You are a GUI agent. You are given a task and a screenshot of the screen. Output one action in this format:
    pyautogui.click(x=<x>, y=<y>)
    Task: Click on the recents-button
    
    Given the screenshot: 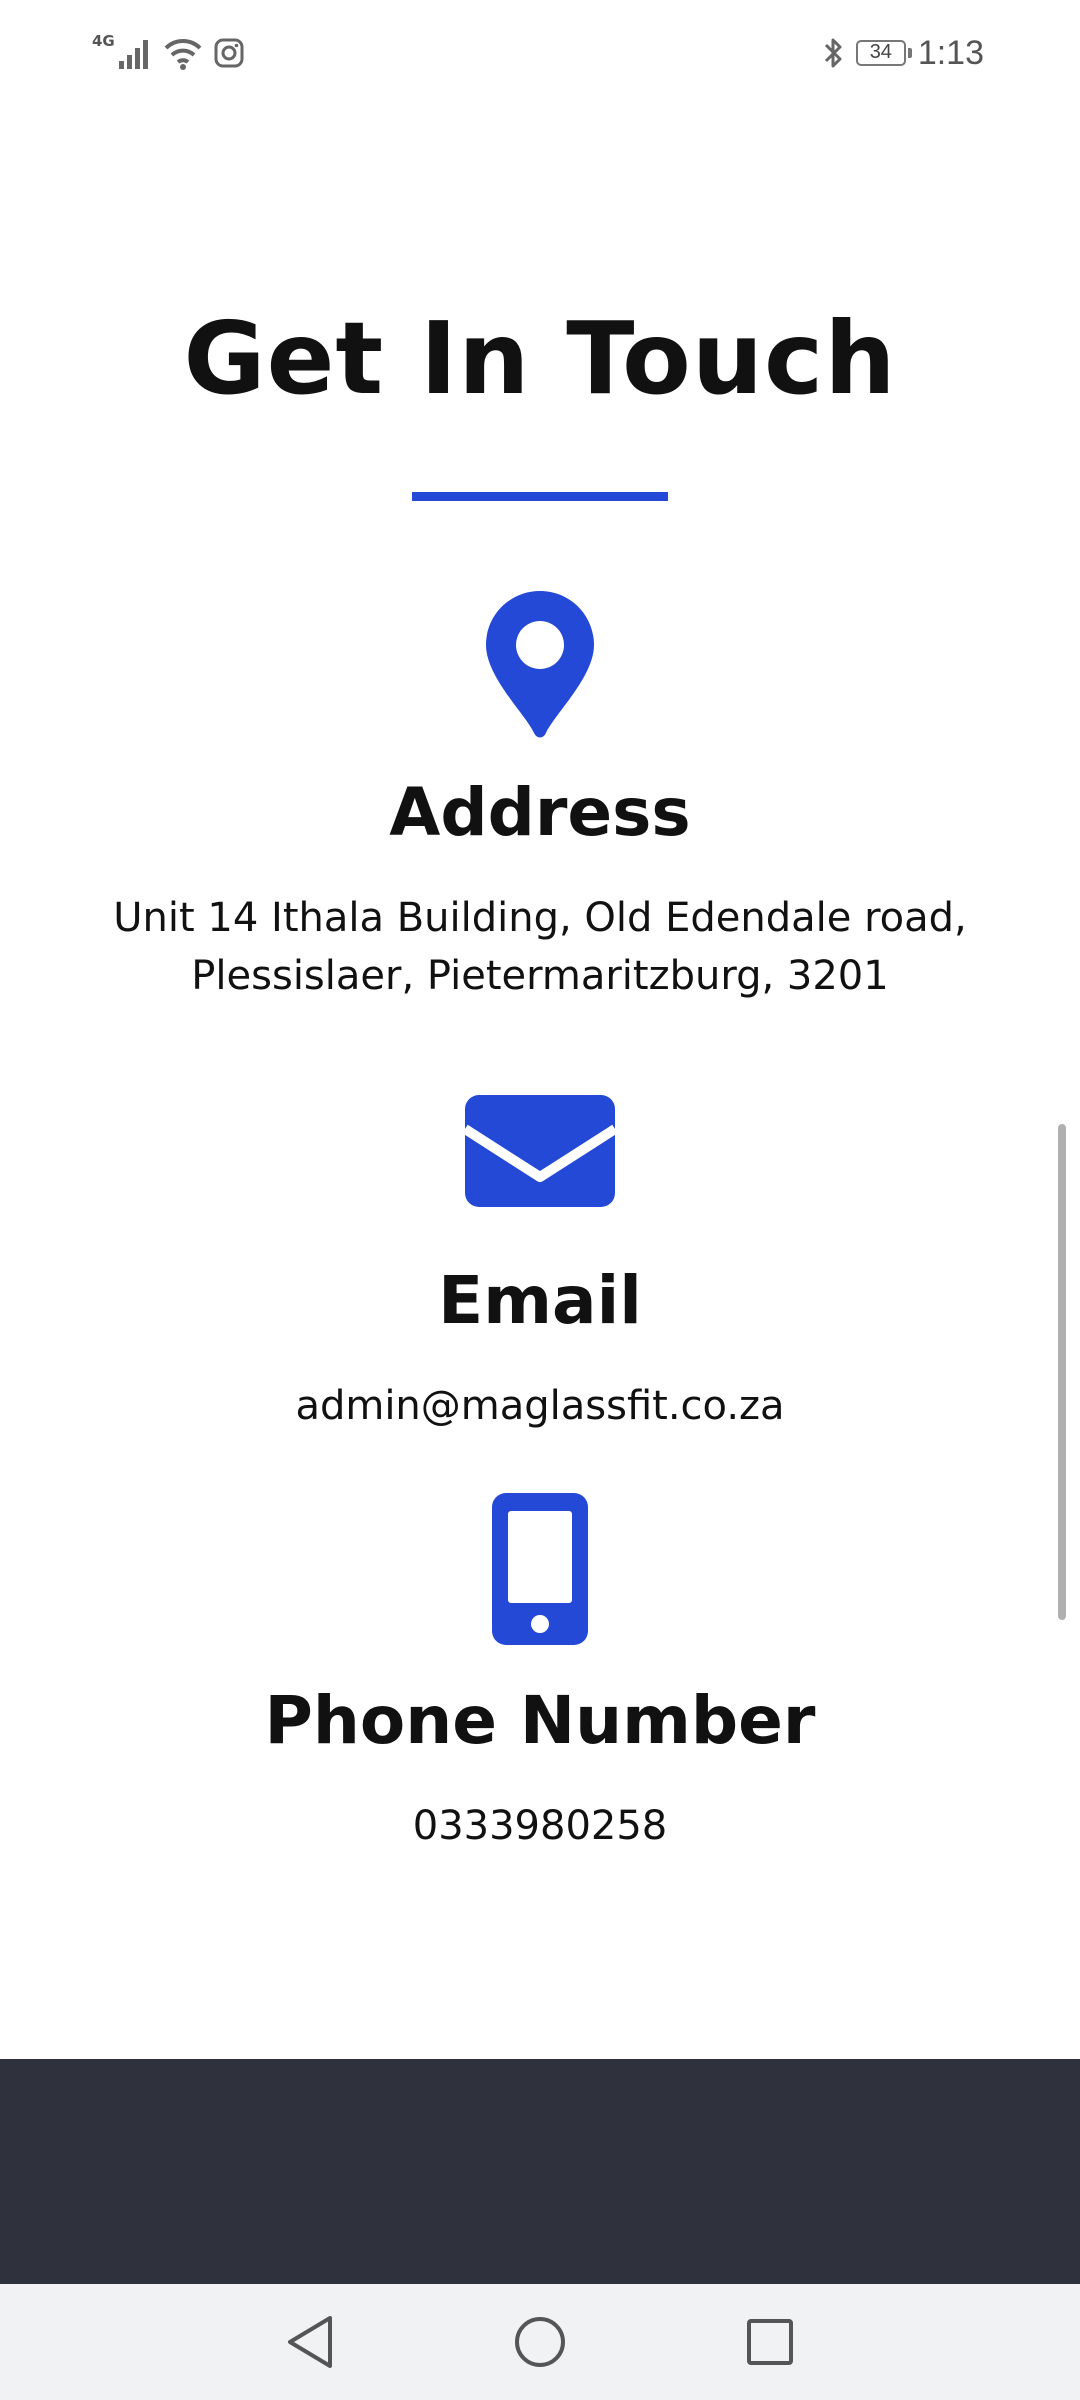 What is the action you would take?
    pyautogui.click(x=770, y=2342)
    